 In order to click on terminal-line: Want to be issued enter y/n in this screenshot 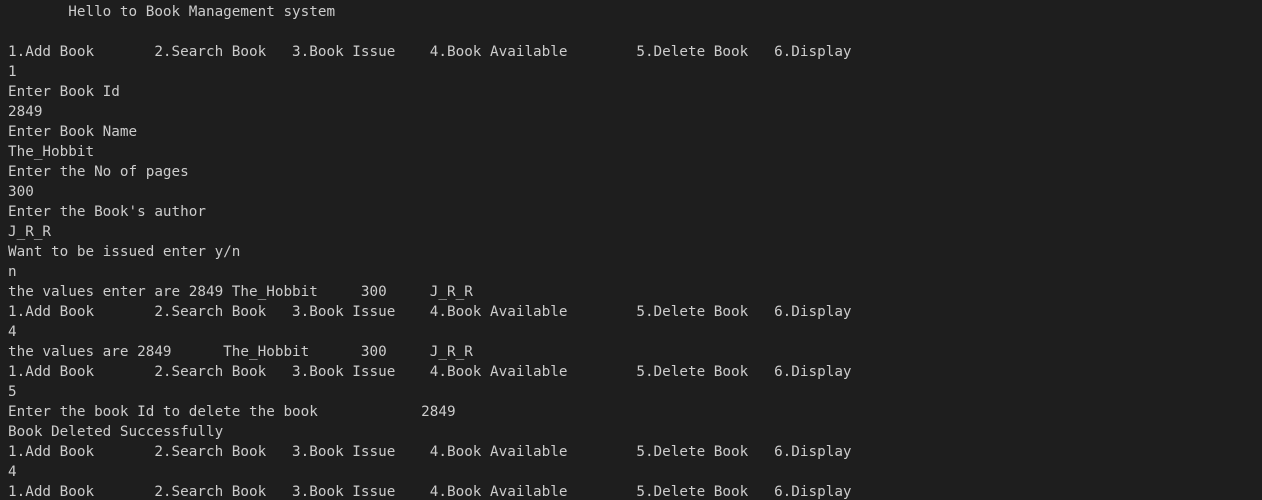, I will do `click(124, 252)`.